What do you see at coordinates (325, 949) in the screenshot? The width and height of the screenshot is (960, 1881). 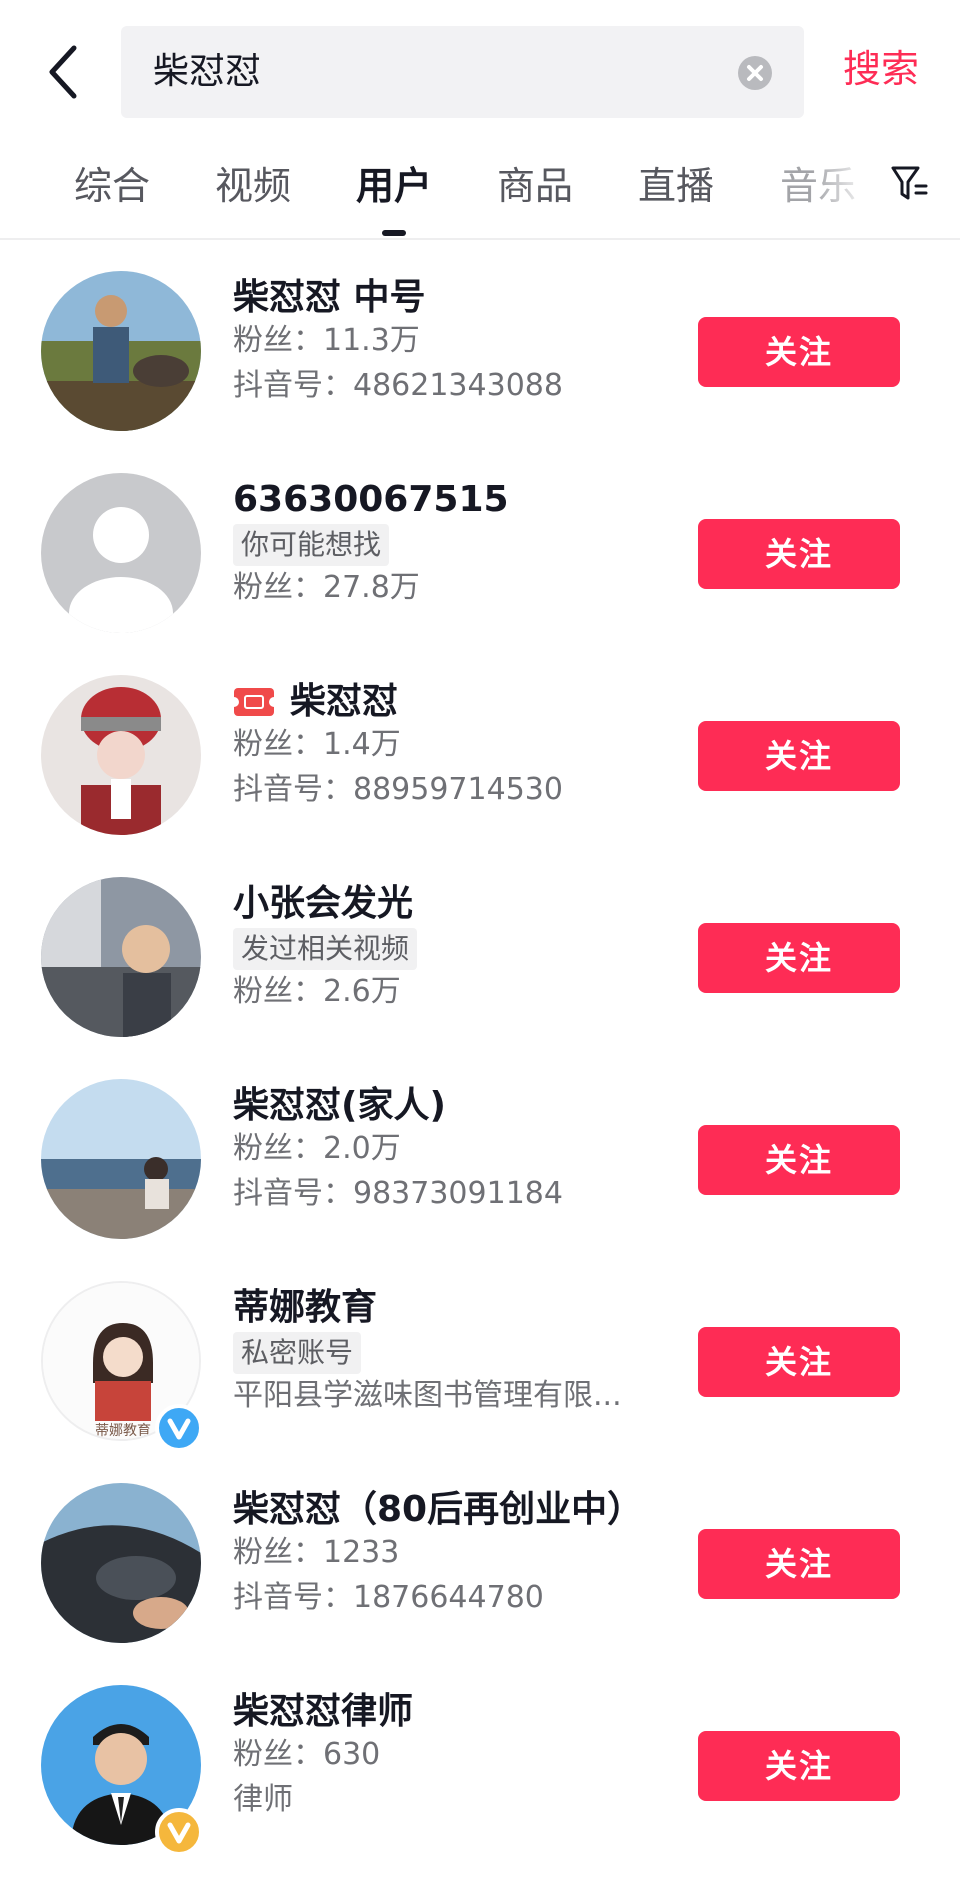 I see `hint-tag: 发过相关视频` at bounding box center [325, 949].